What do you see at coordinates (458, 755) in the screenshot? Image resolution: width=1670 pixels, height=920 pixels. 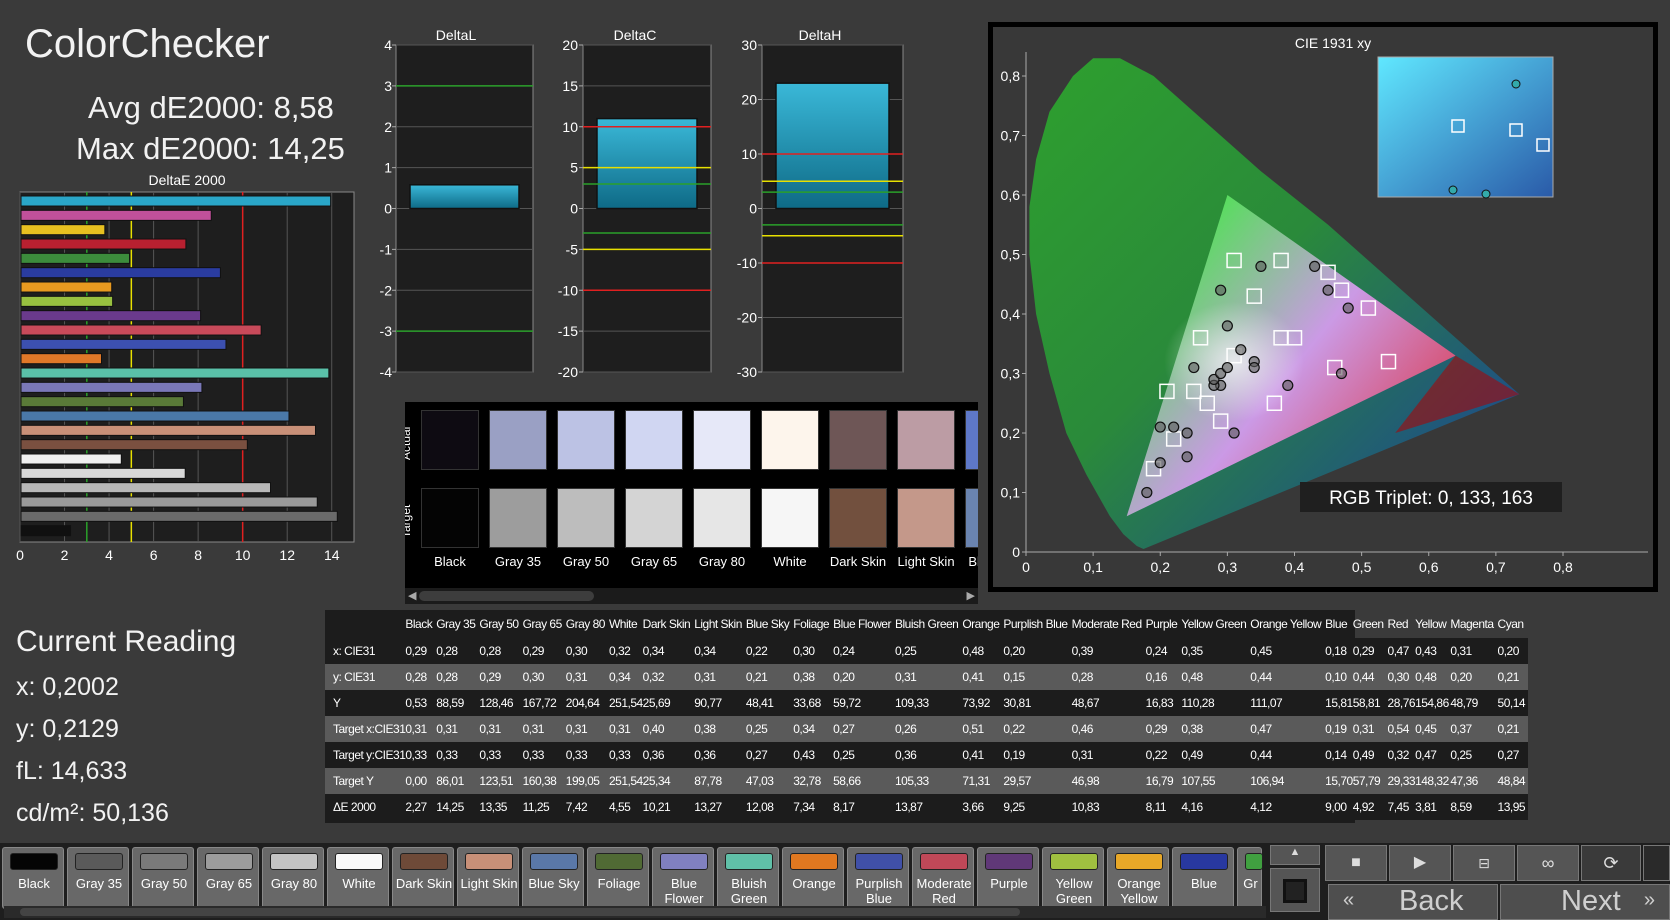 I see `table-cell: 0,33` at bounding box center [458, 755].